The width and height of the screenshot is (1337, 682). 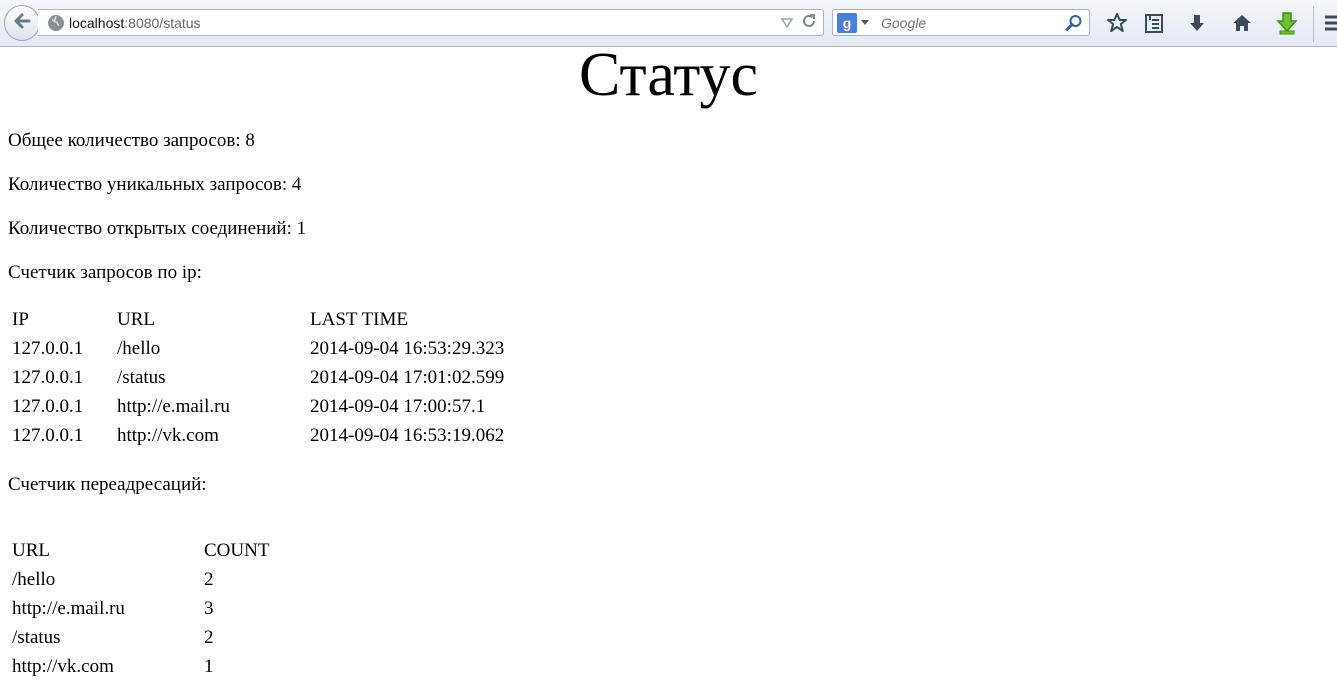 I want to click on total-requests-text: Общее количество запросов: 8, so click(x=131, y=140).